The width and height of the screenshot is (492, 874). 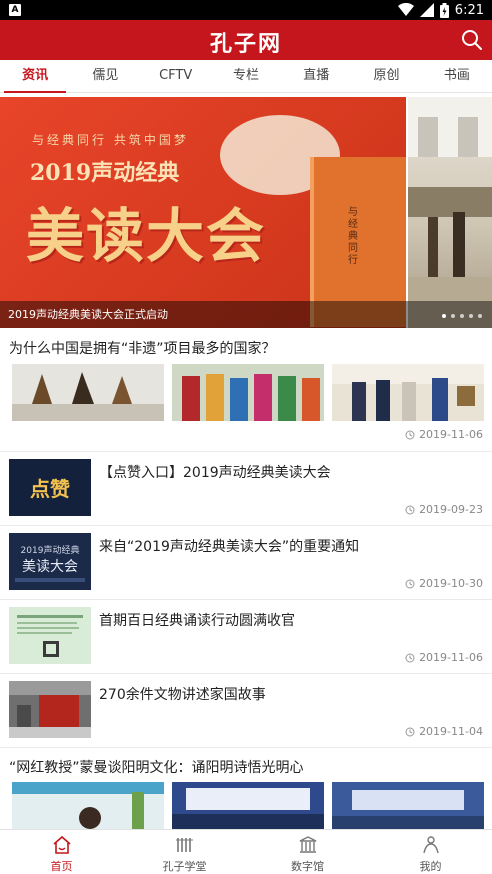 What do you see at coordinates (353, 236) in the screenshot?
I see `banner-book-text: 与经典同行` at bounding box center [353, 236].